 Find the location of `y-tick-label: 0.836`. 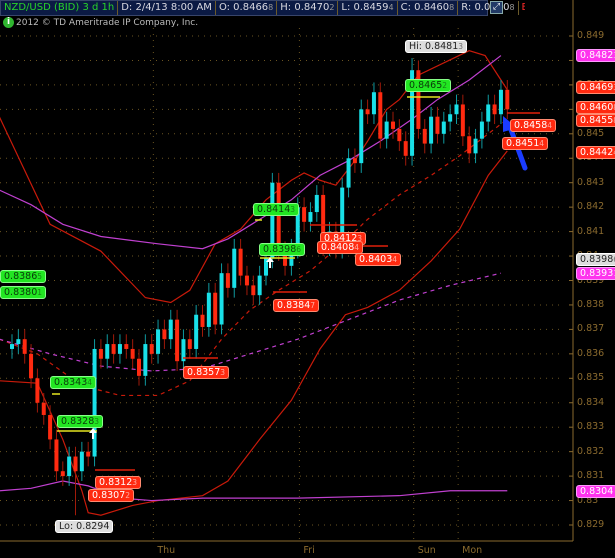

y-tick-label: 0.836 is located at coordinates (591, 353).